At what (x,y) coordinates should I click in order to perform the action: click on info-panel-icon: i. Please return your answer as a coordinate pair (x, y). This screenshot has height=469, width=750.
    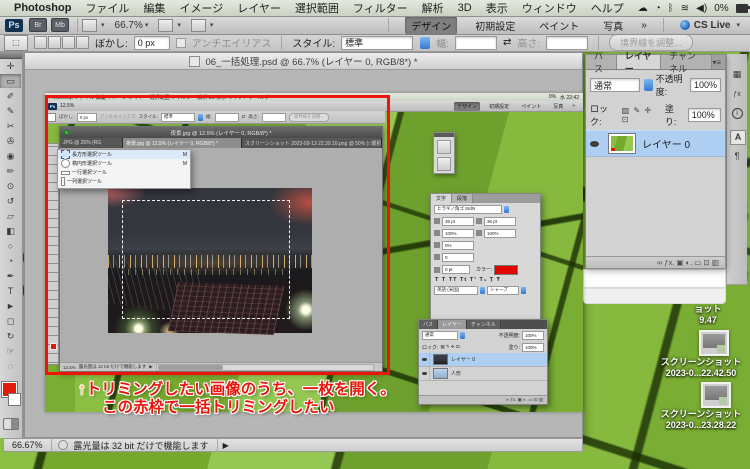
    Looking at the image, I should click on (737, 114).